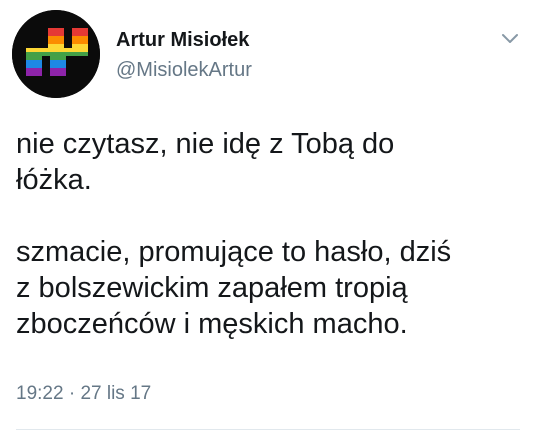  What do you see at coordinates (40, 393) in the screenshot?
I see `tweet-time: 19:22` at bounding box center [40, 393].